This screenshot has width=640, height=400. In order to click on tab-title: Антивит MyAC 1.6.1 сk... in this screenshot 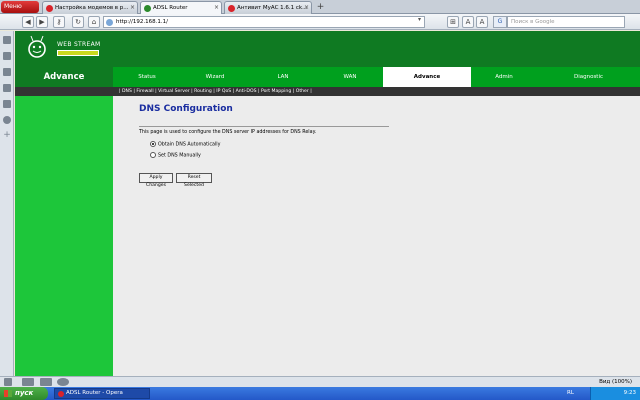, I will do `click(272, 8)`.